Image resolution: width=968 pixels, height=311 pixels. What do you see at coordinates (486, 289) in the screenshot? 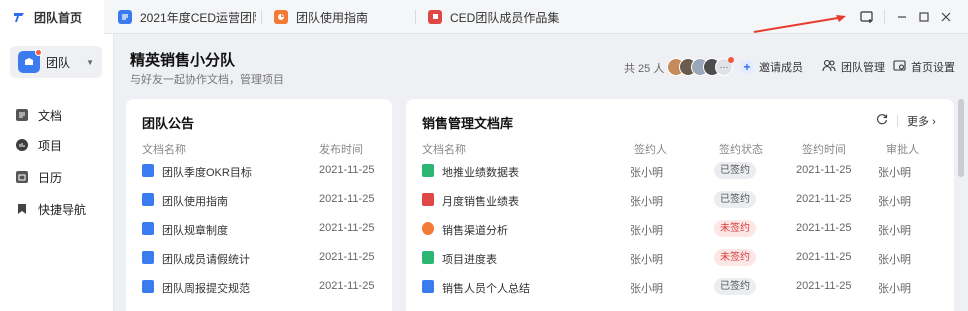
I see `doc-name: 销售人员个人总结` at bounding box center [486, 289].